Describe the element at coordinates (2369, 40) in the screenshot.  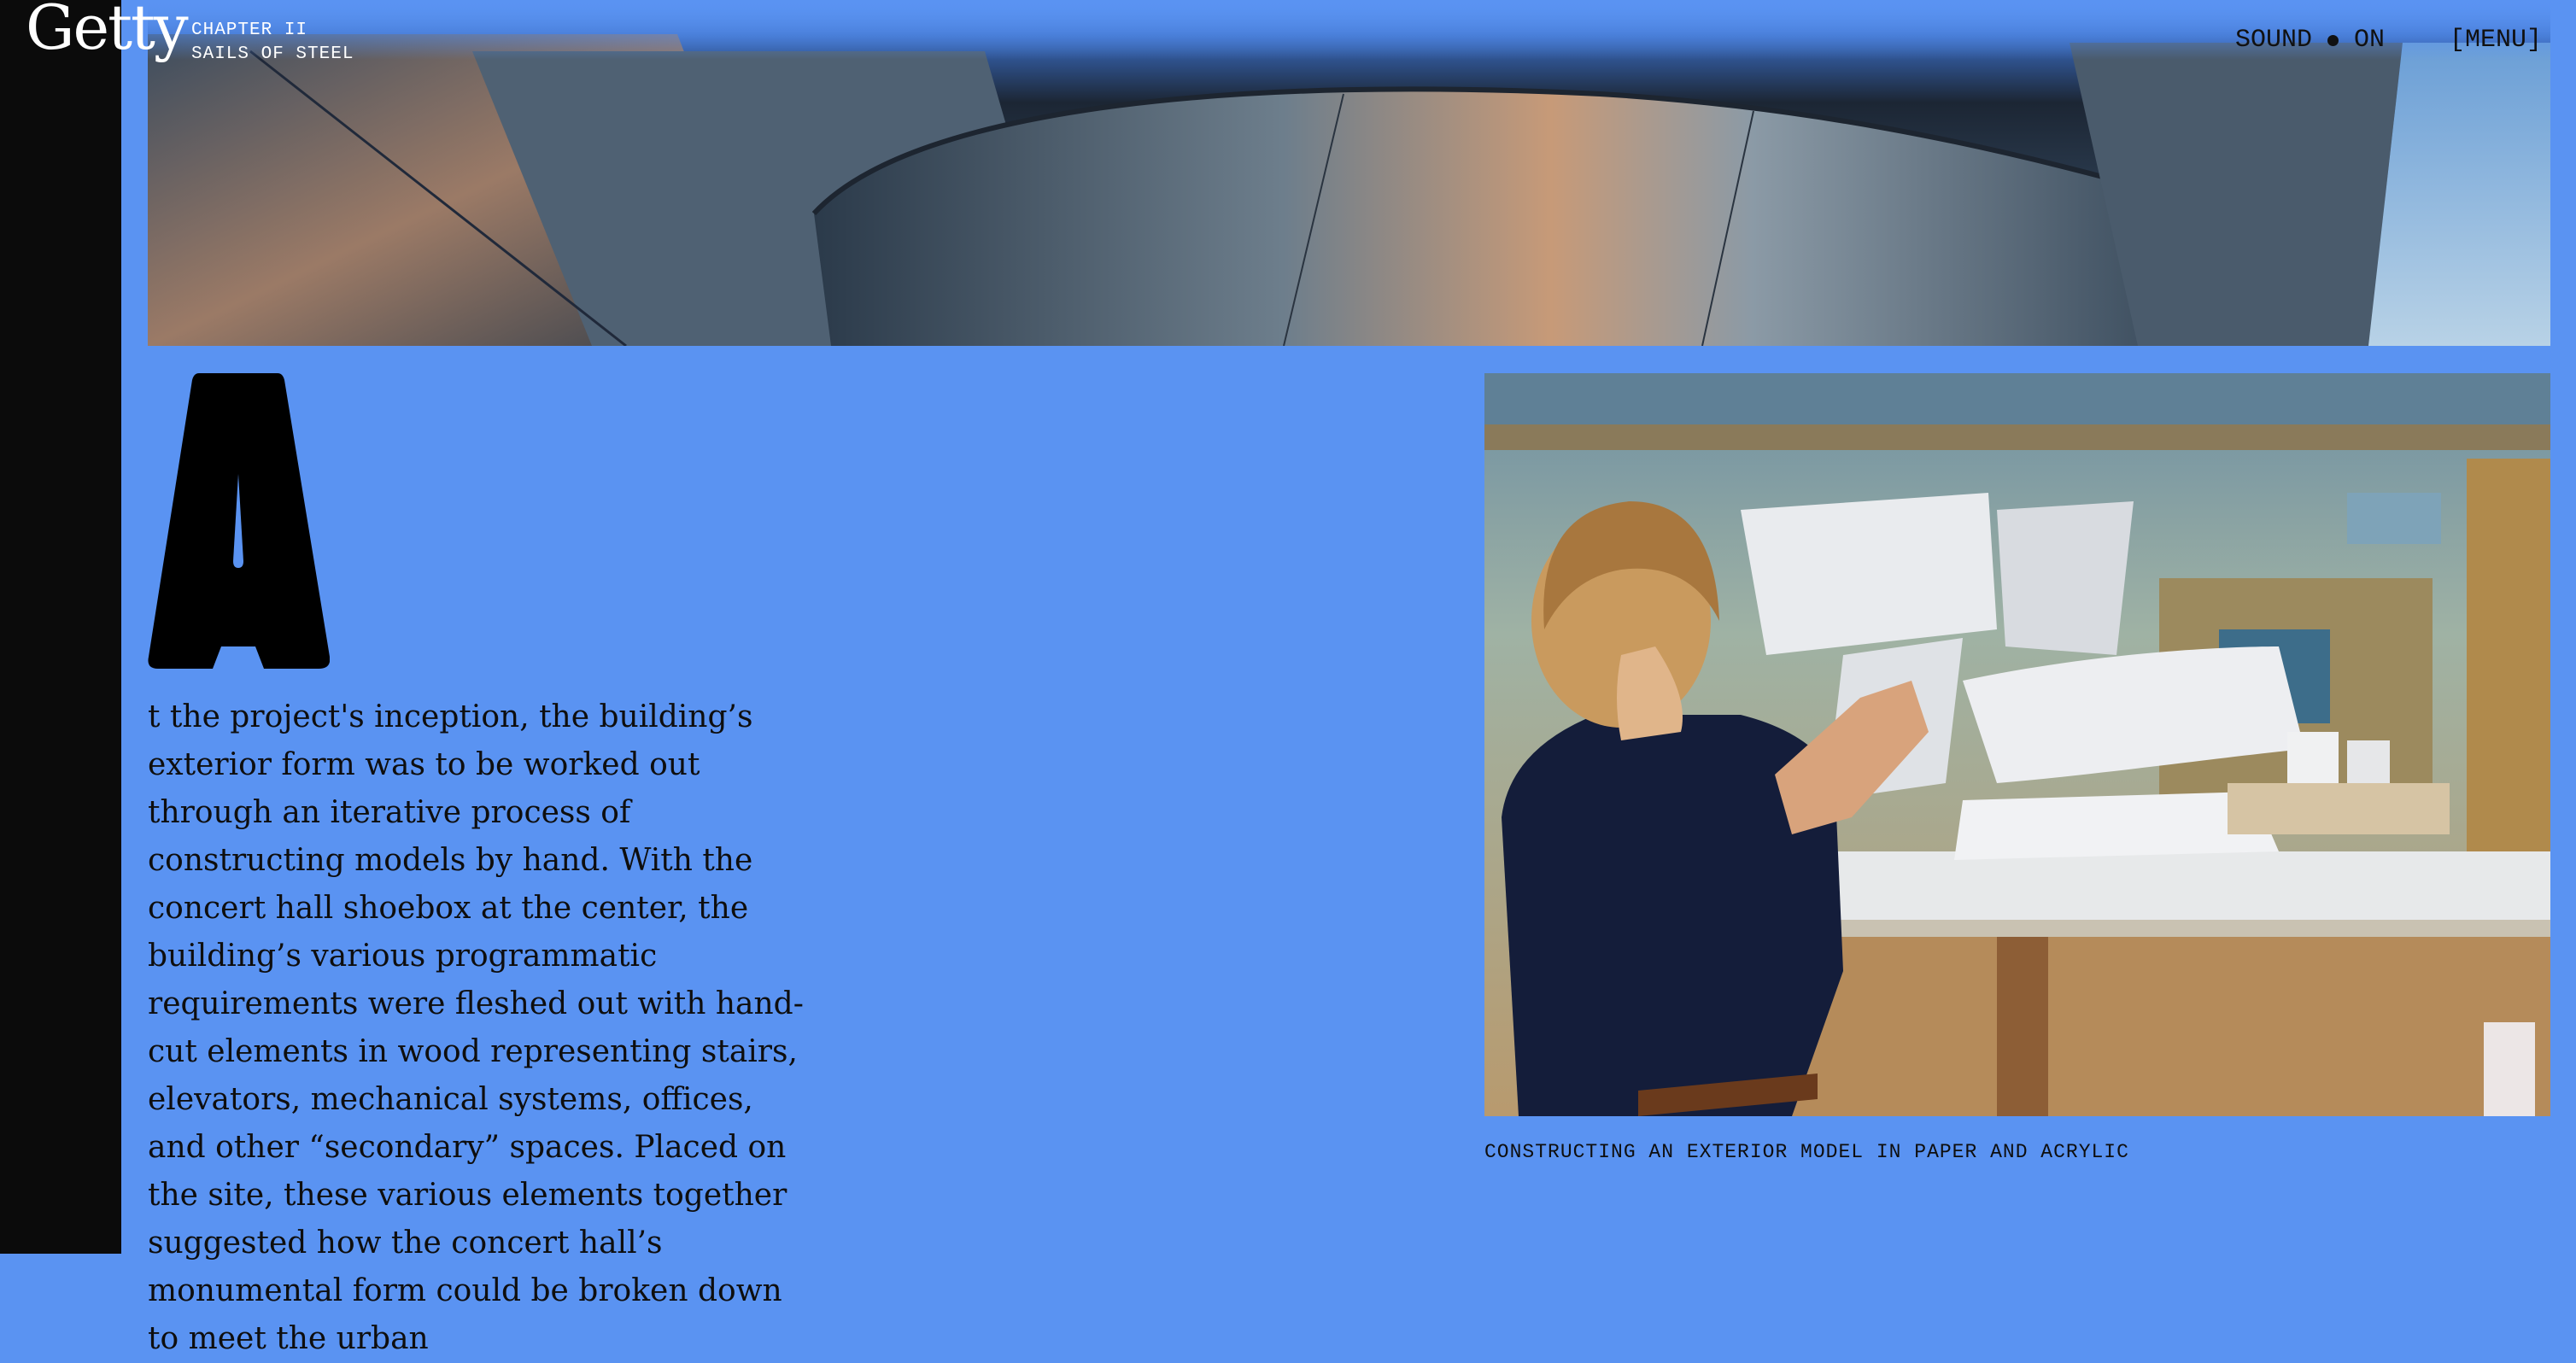
I see `sound-state: ON` at that location.